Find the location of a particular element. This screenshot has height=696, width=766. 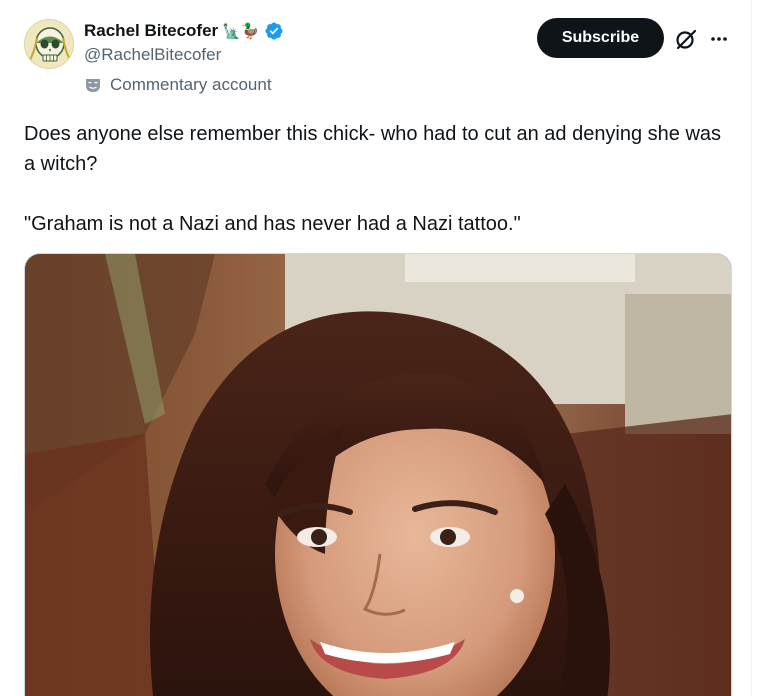

author-avatar is located at coordinates (49, 44).